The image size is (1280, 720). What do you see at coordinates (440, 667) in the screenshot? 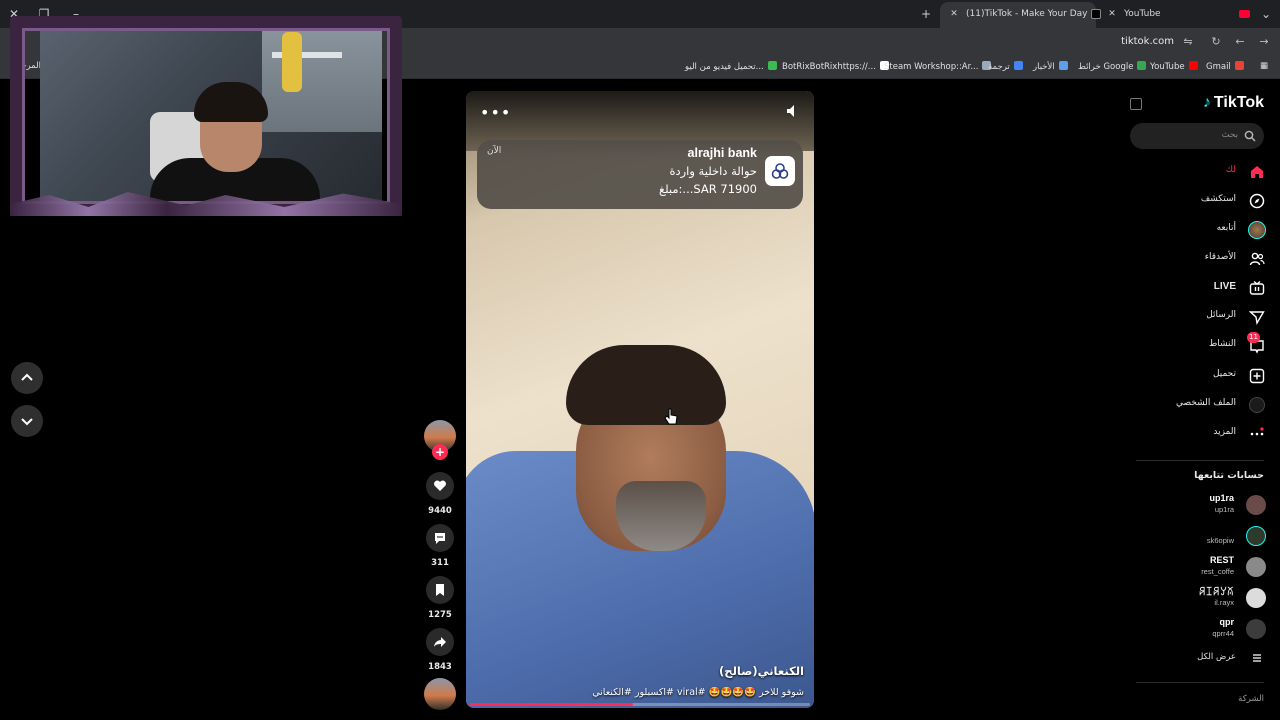
I see `share-count: 1843` at bounding box center [440, 667].